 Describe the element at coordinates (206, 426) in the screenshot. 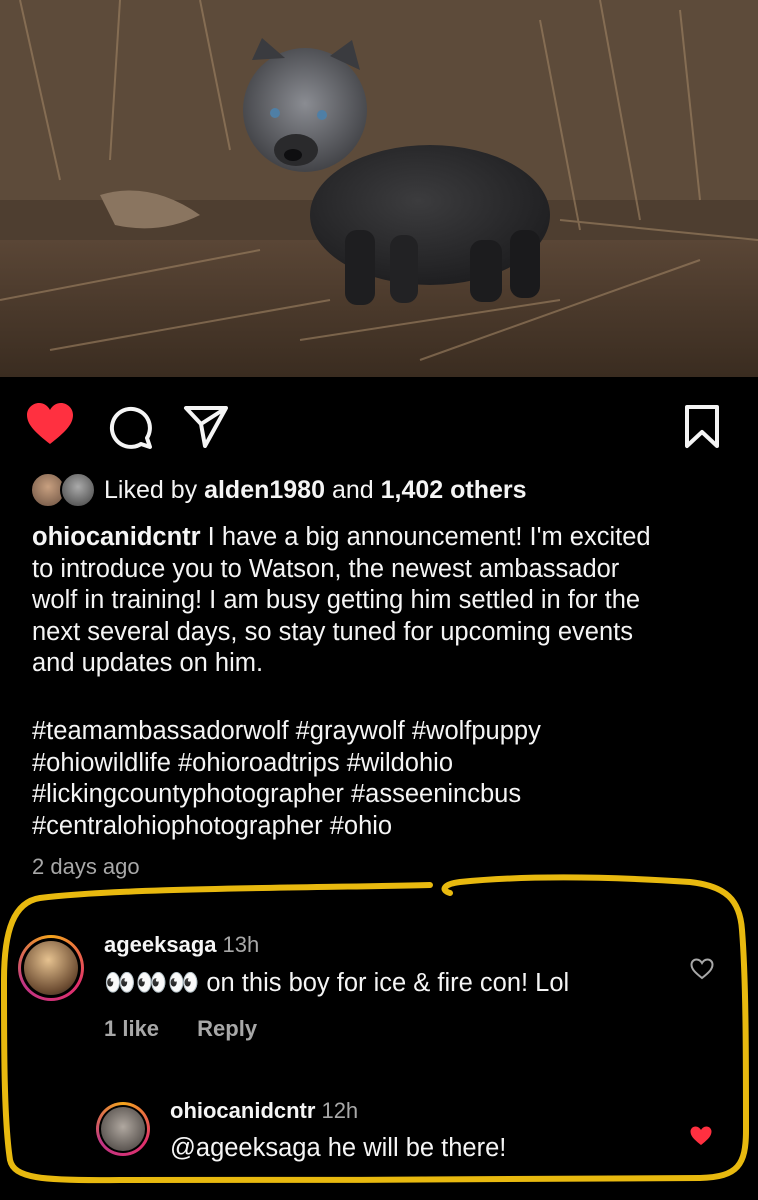

I see `paper-plane-icon` at that location.